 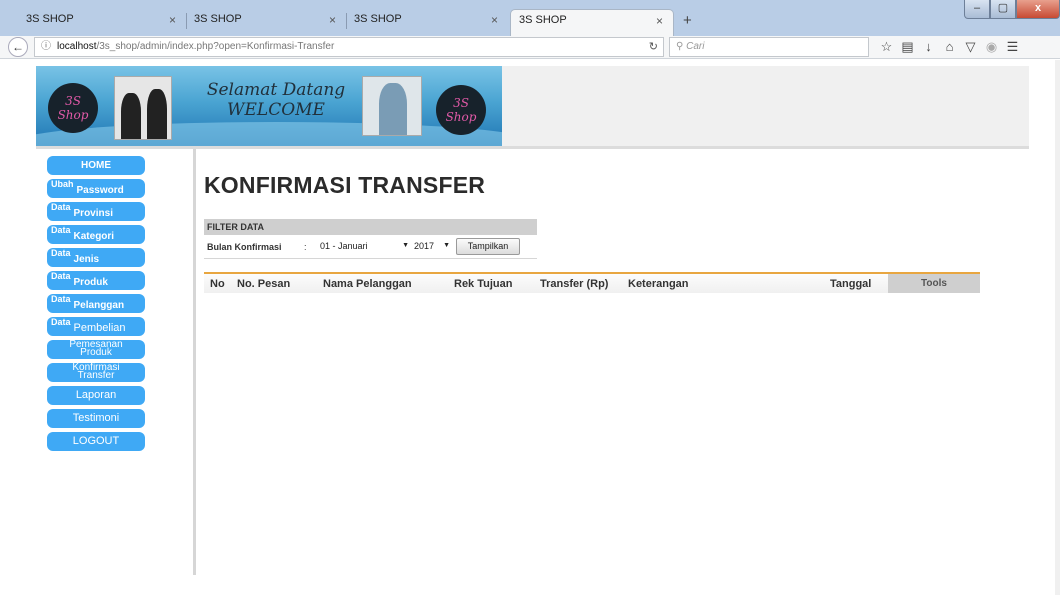 I want to click on sidebar-item-label: Kategori, so click(x=94, y=236).